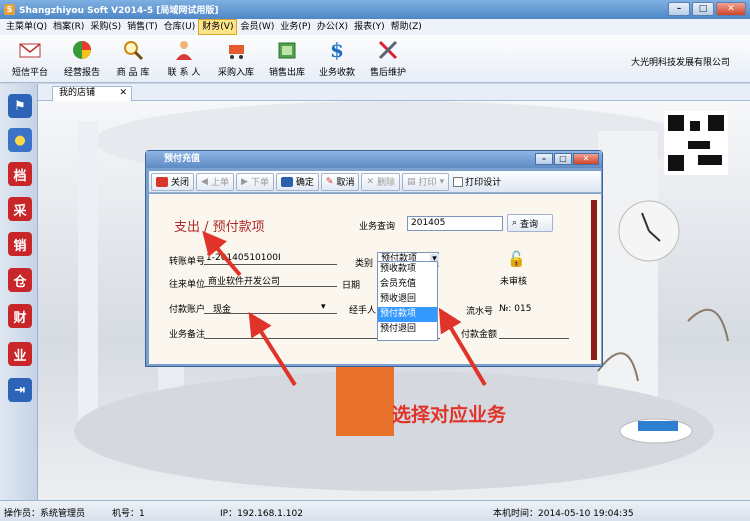 The width and height of the screenshot is (750, 521). I want to click on arrow-to-account, so click(272, 349).